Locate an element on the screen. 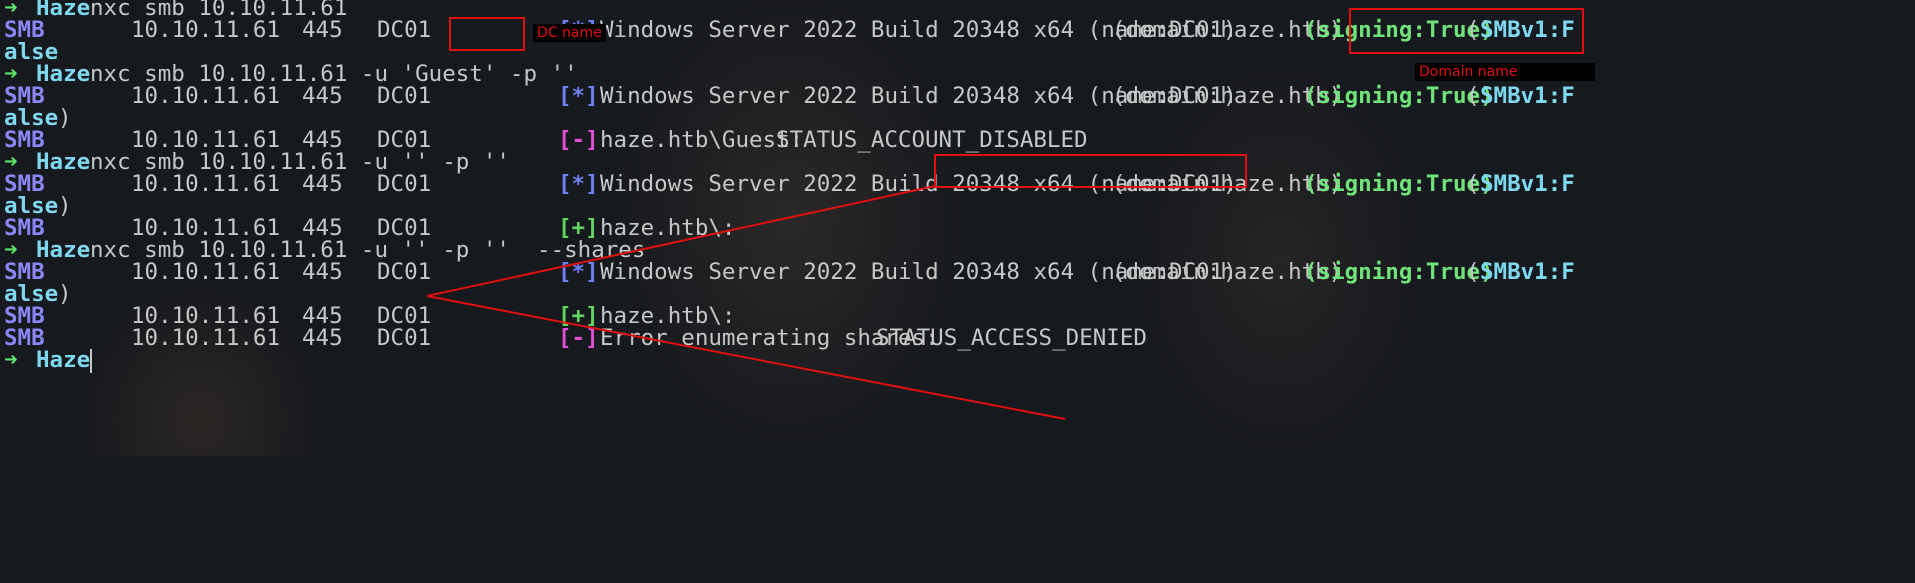 The height and width of the screenshot is (583, 1915). current-prompt-line: ➜ Haze is located at coordinates (48, 360).